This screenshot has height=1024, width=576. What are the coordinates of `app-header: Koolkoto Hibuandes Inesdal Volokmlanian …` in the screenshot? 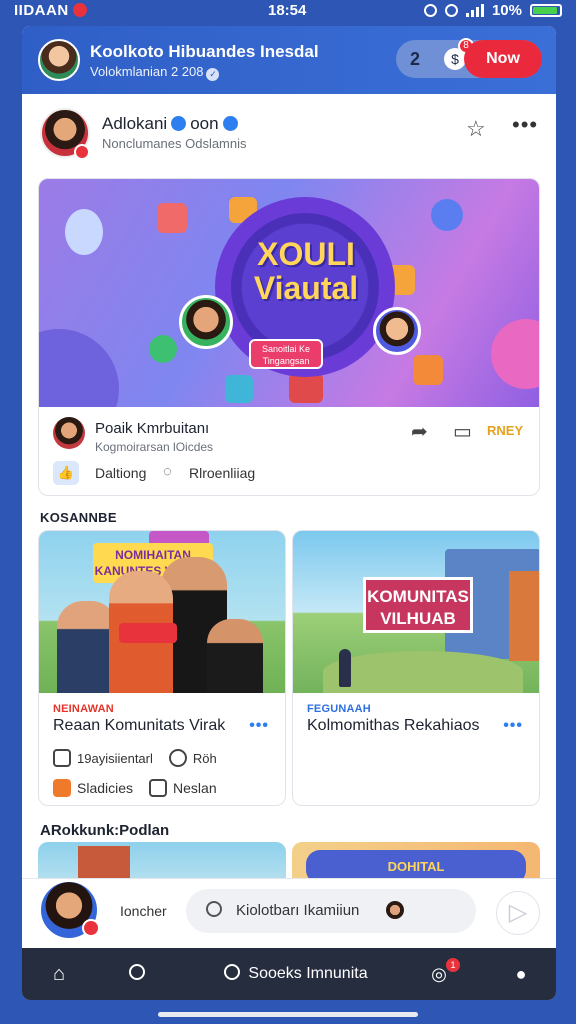 It's located at (289, 60).